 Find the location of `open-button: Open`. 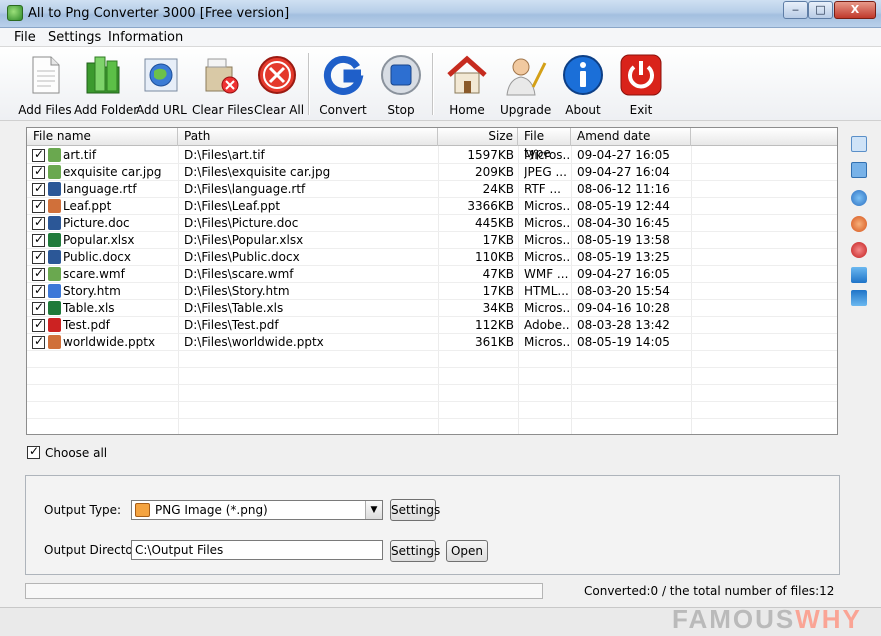

open-button: Open is located at coordinates (467, 551).